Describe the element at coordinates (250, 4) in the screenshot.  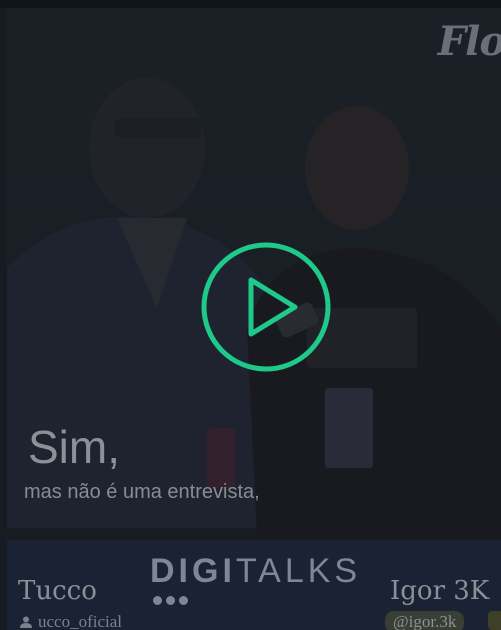
I see `top-bar` at that location.